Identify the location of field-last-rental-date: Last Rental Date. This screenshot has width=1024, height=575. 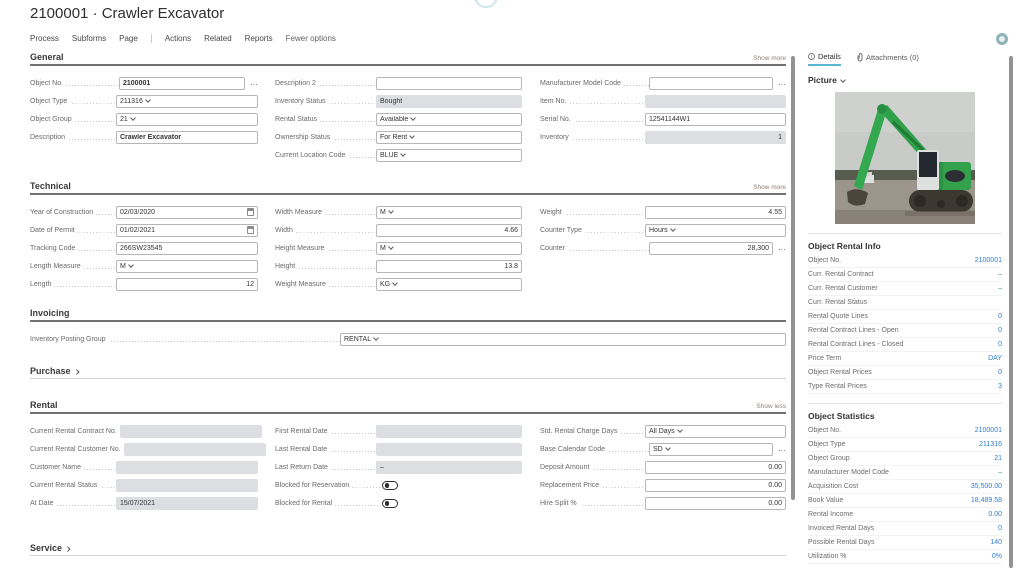
(398, 449).